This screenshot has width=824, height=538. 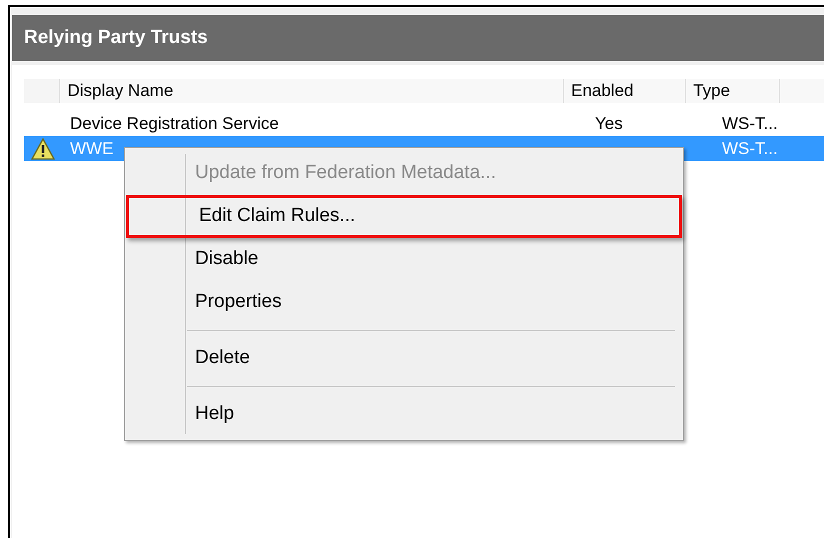 What do you see at coordinates (404, 358) in the screenshot?
I see `menu-item: Delete` at bounding box center [404, 358].